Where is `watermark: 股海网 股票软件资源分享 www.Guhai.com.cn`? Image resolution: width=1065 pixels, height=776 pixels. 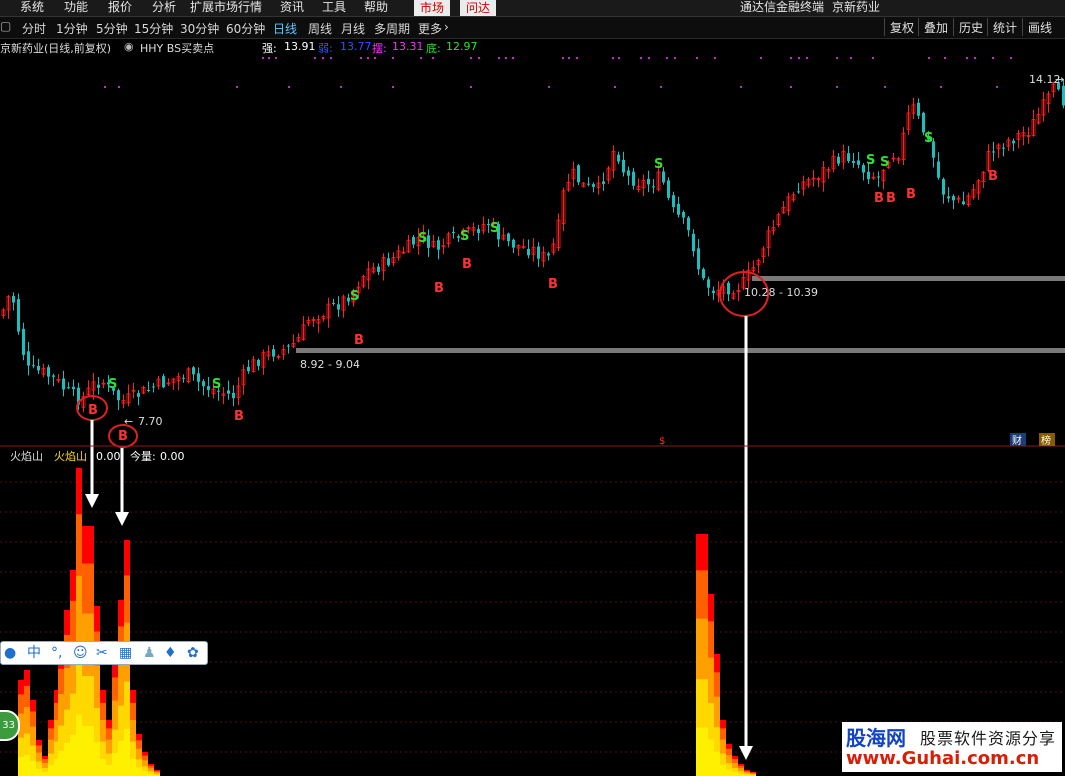
watermark: 股海网 股票软件资源分享 www.Guhai.com.cn is located at coordinates (952, 747).